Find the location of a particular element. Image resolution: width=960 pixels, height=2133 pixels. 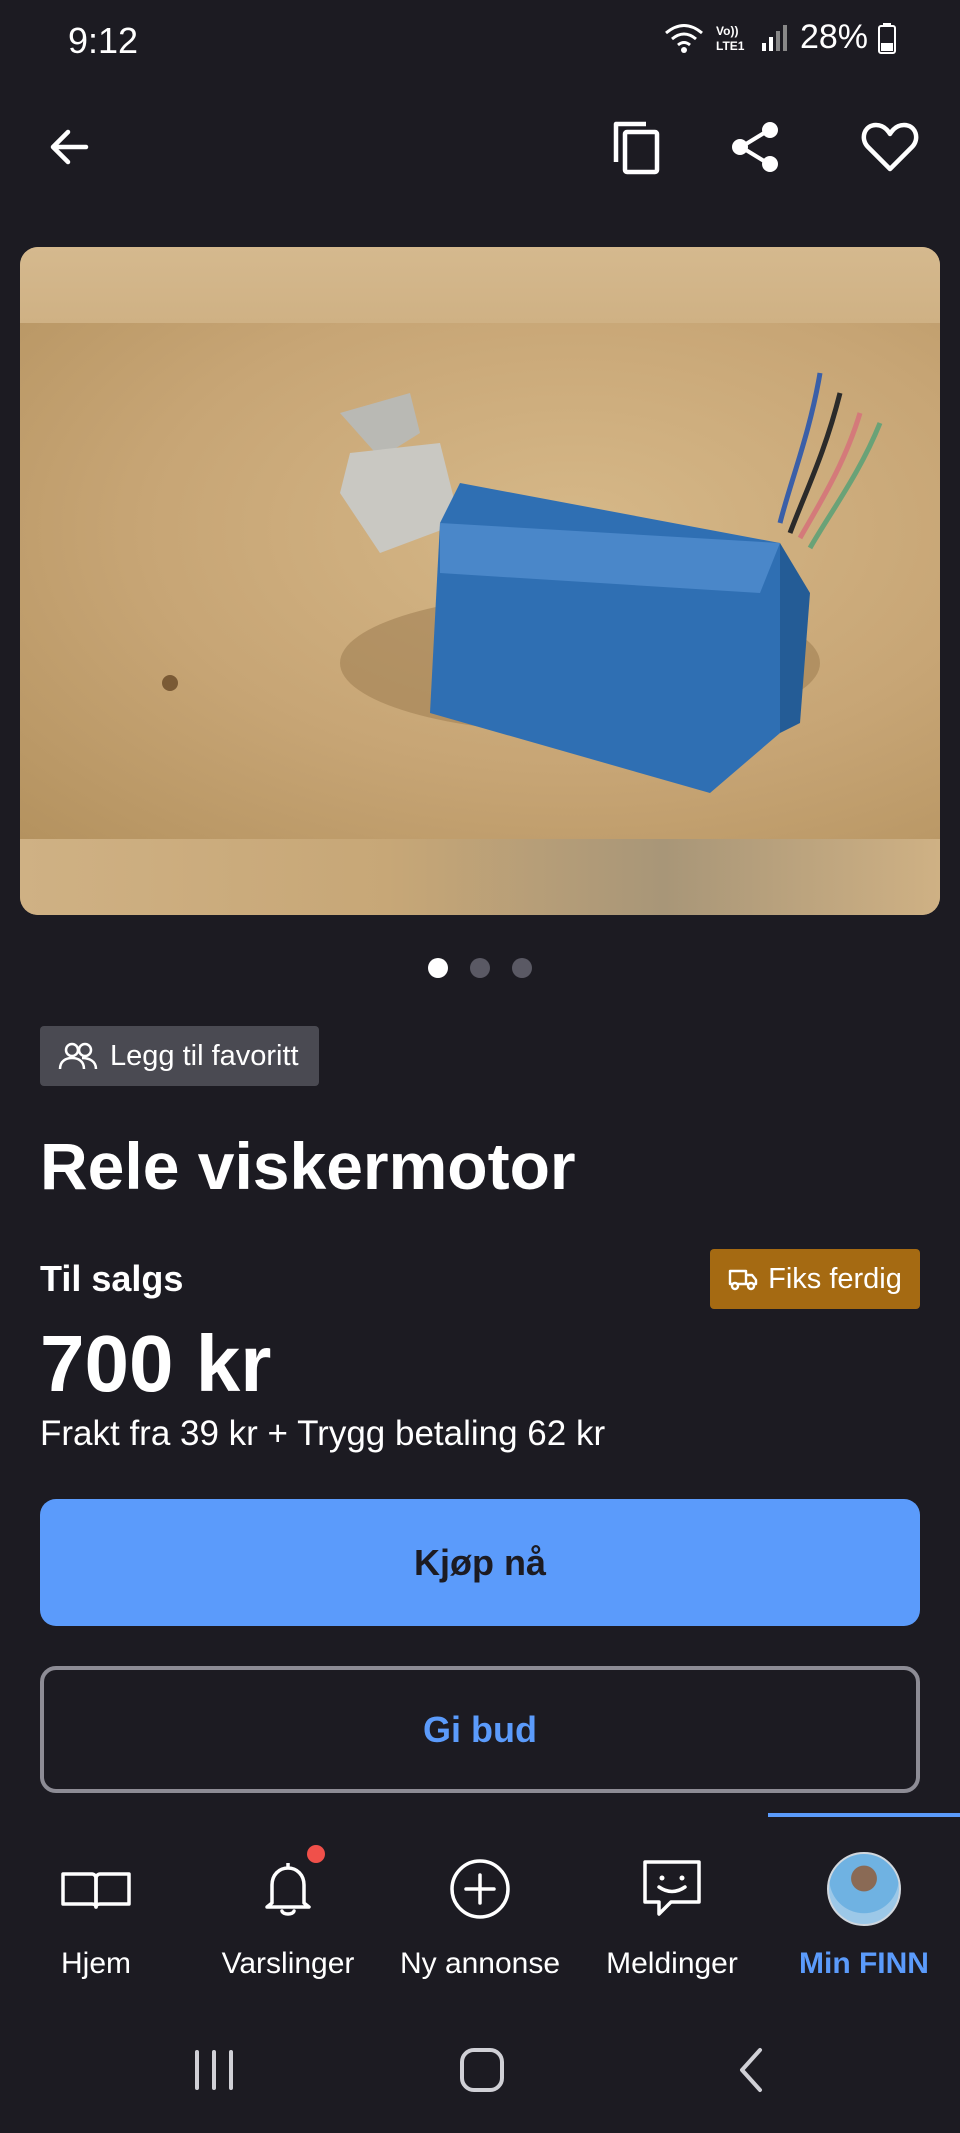

chevron-left-icon is located at coordinates (751, 2070).